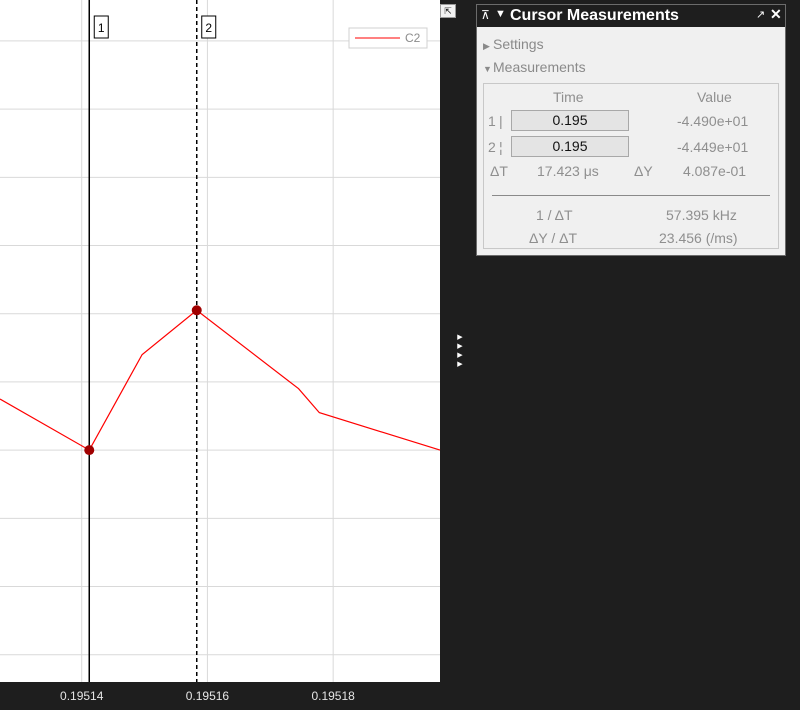 Image resolution: width=800 pixels, height=710 pixels. I want to click on measurements-label: Measurements, so click(539, 67).